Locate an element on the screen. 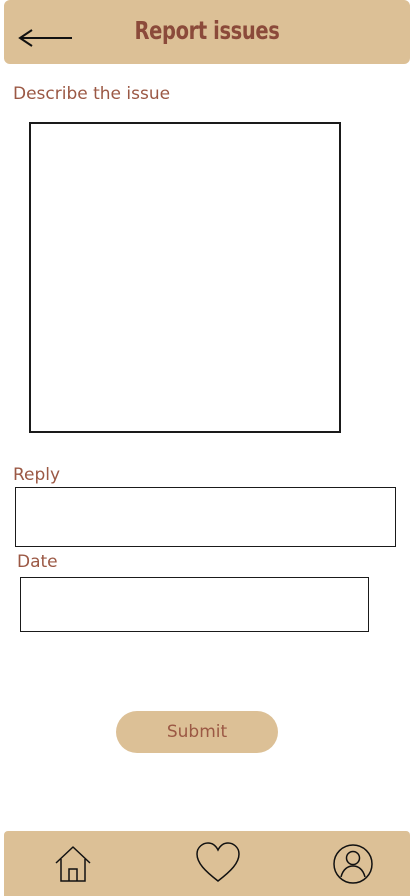 The width and height of the screenshot is (414, 896). nav-profile-button is located at coordinates (353, 864).